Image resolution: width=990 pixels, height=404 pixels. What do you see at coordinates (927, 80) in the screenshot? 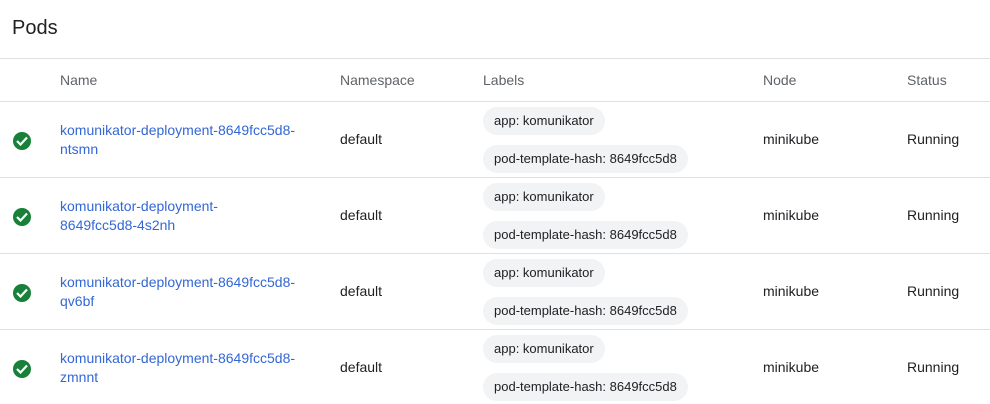
I see `column-header-status: Status` at bounding box center [927, 80].